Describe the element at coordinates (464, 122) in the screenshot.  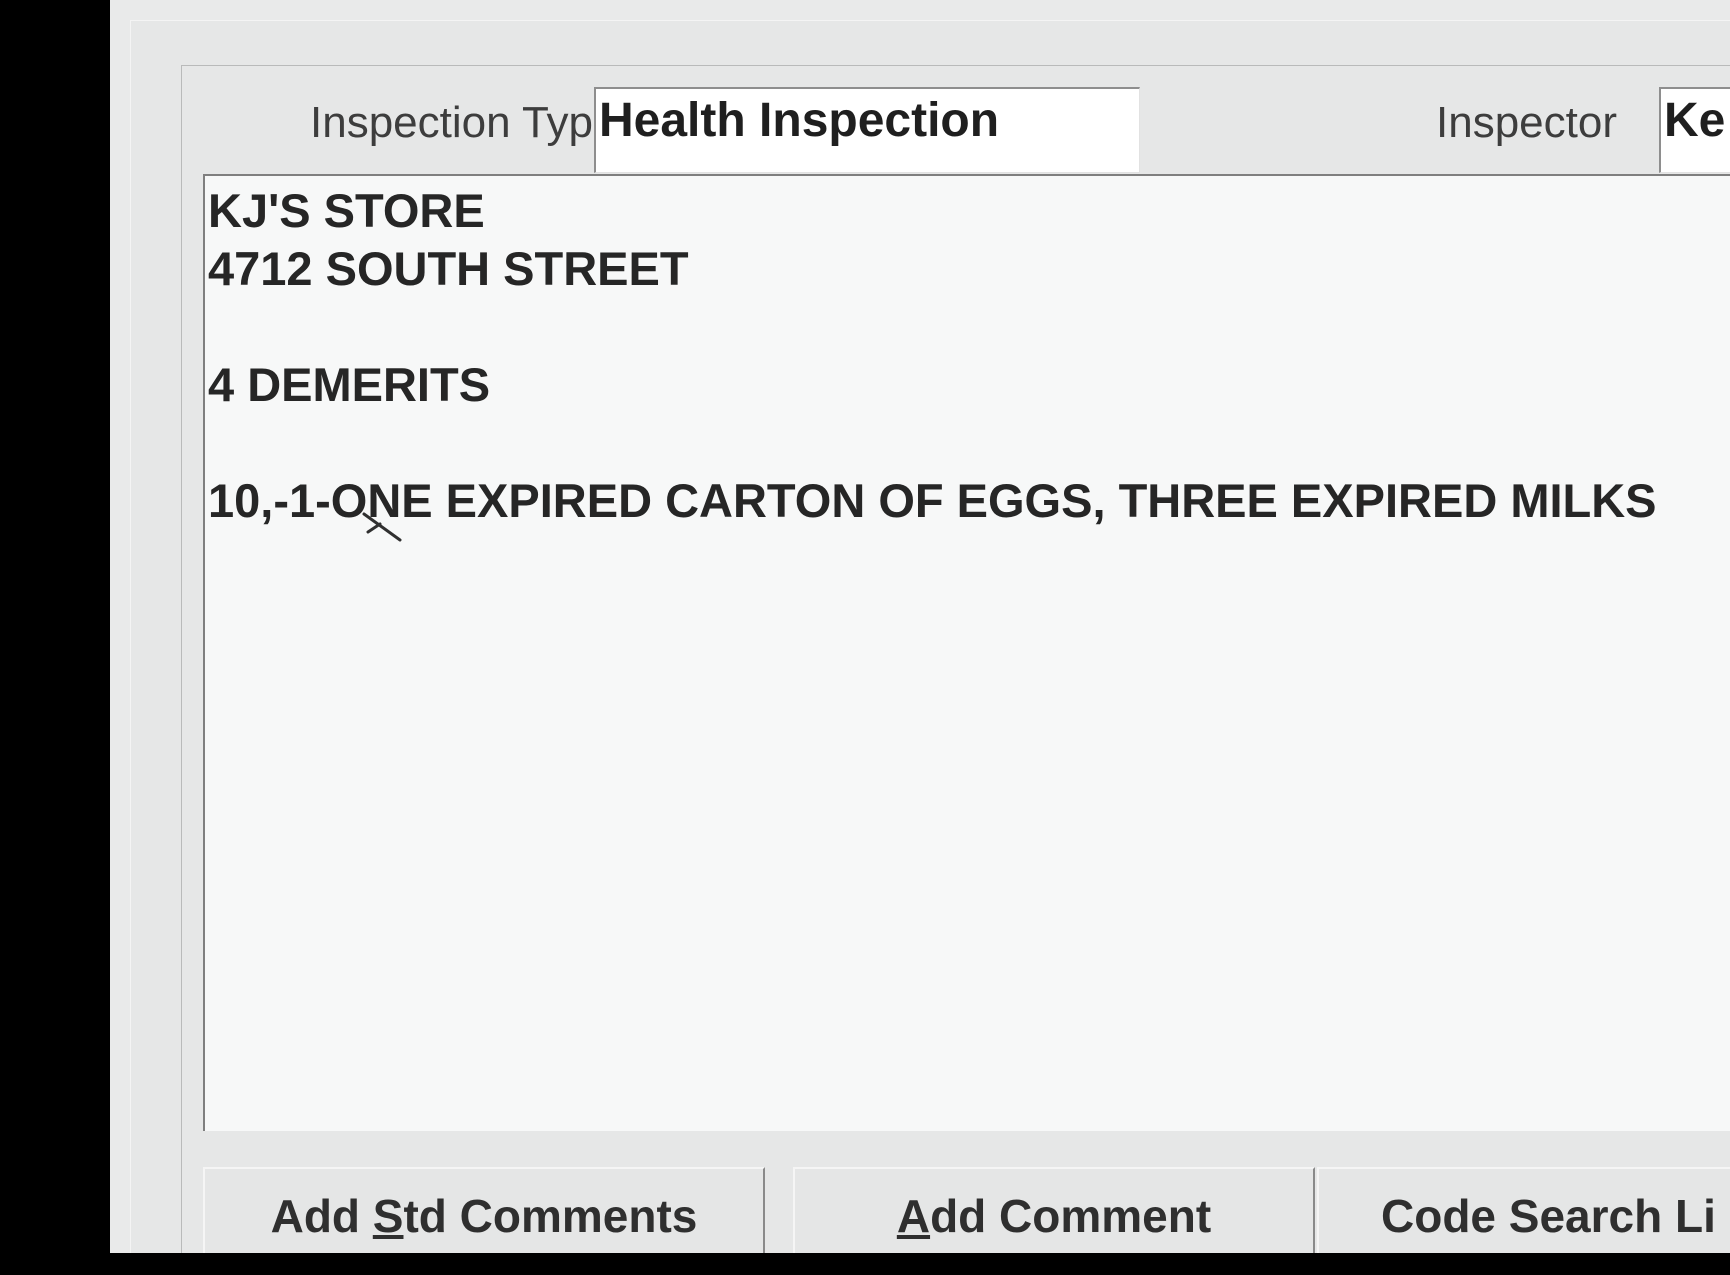
I see `inspection-type-label: Inspection Type` at that location.